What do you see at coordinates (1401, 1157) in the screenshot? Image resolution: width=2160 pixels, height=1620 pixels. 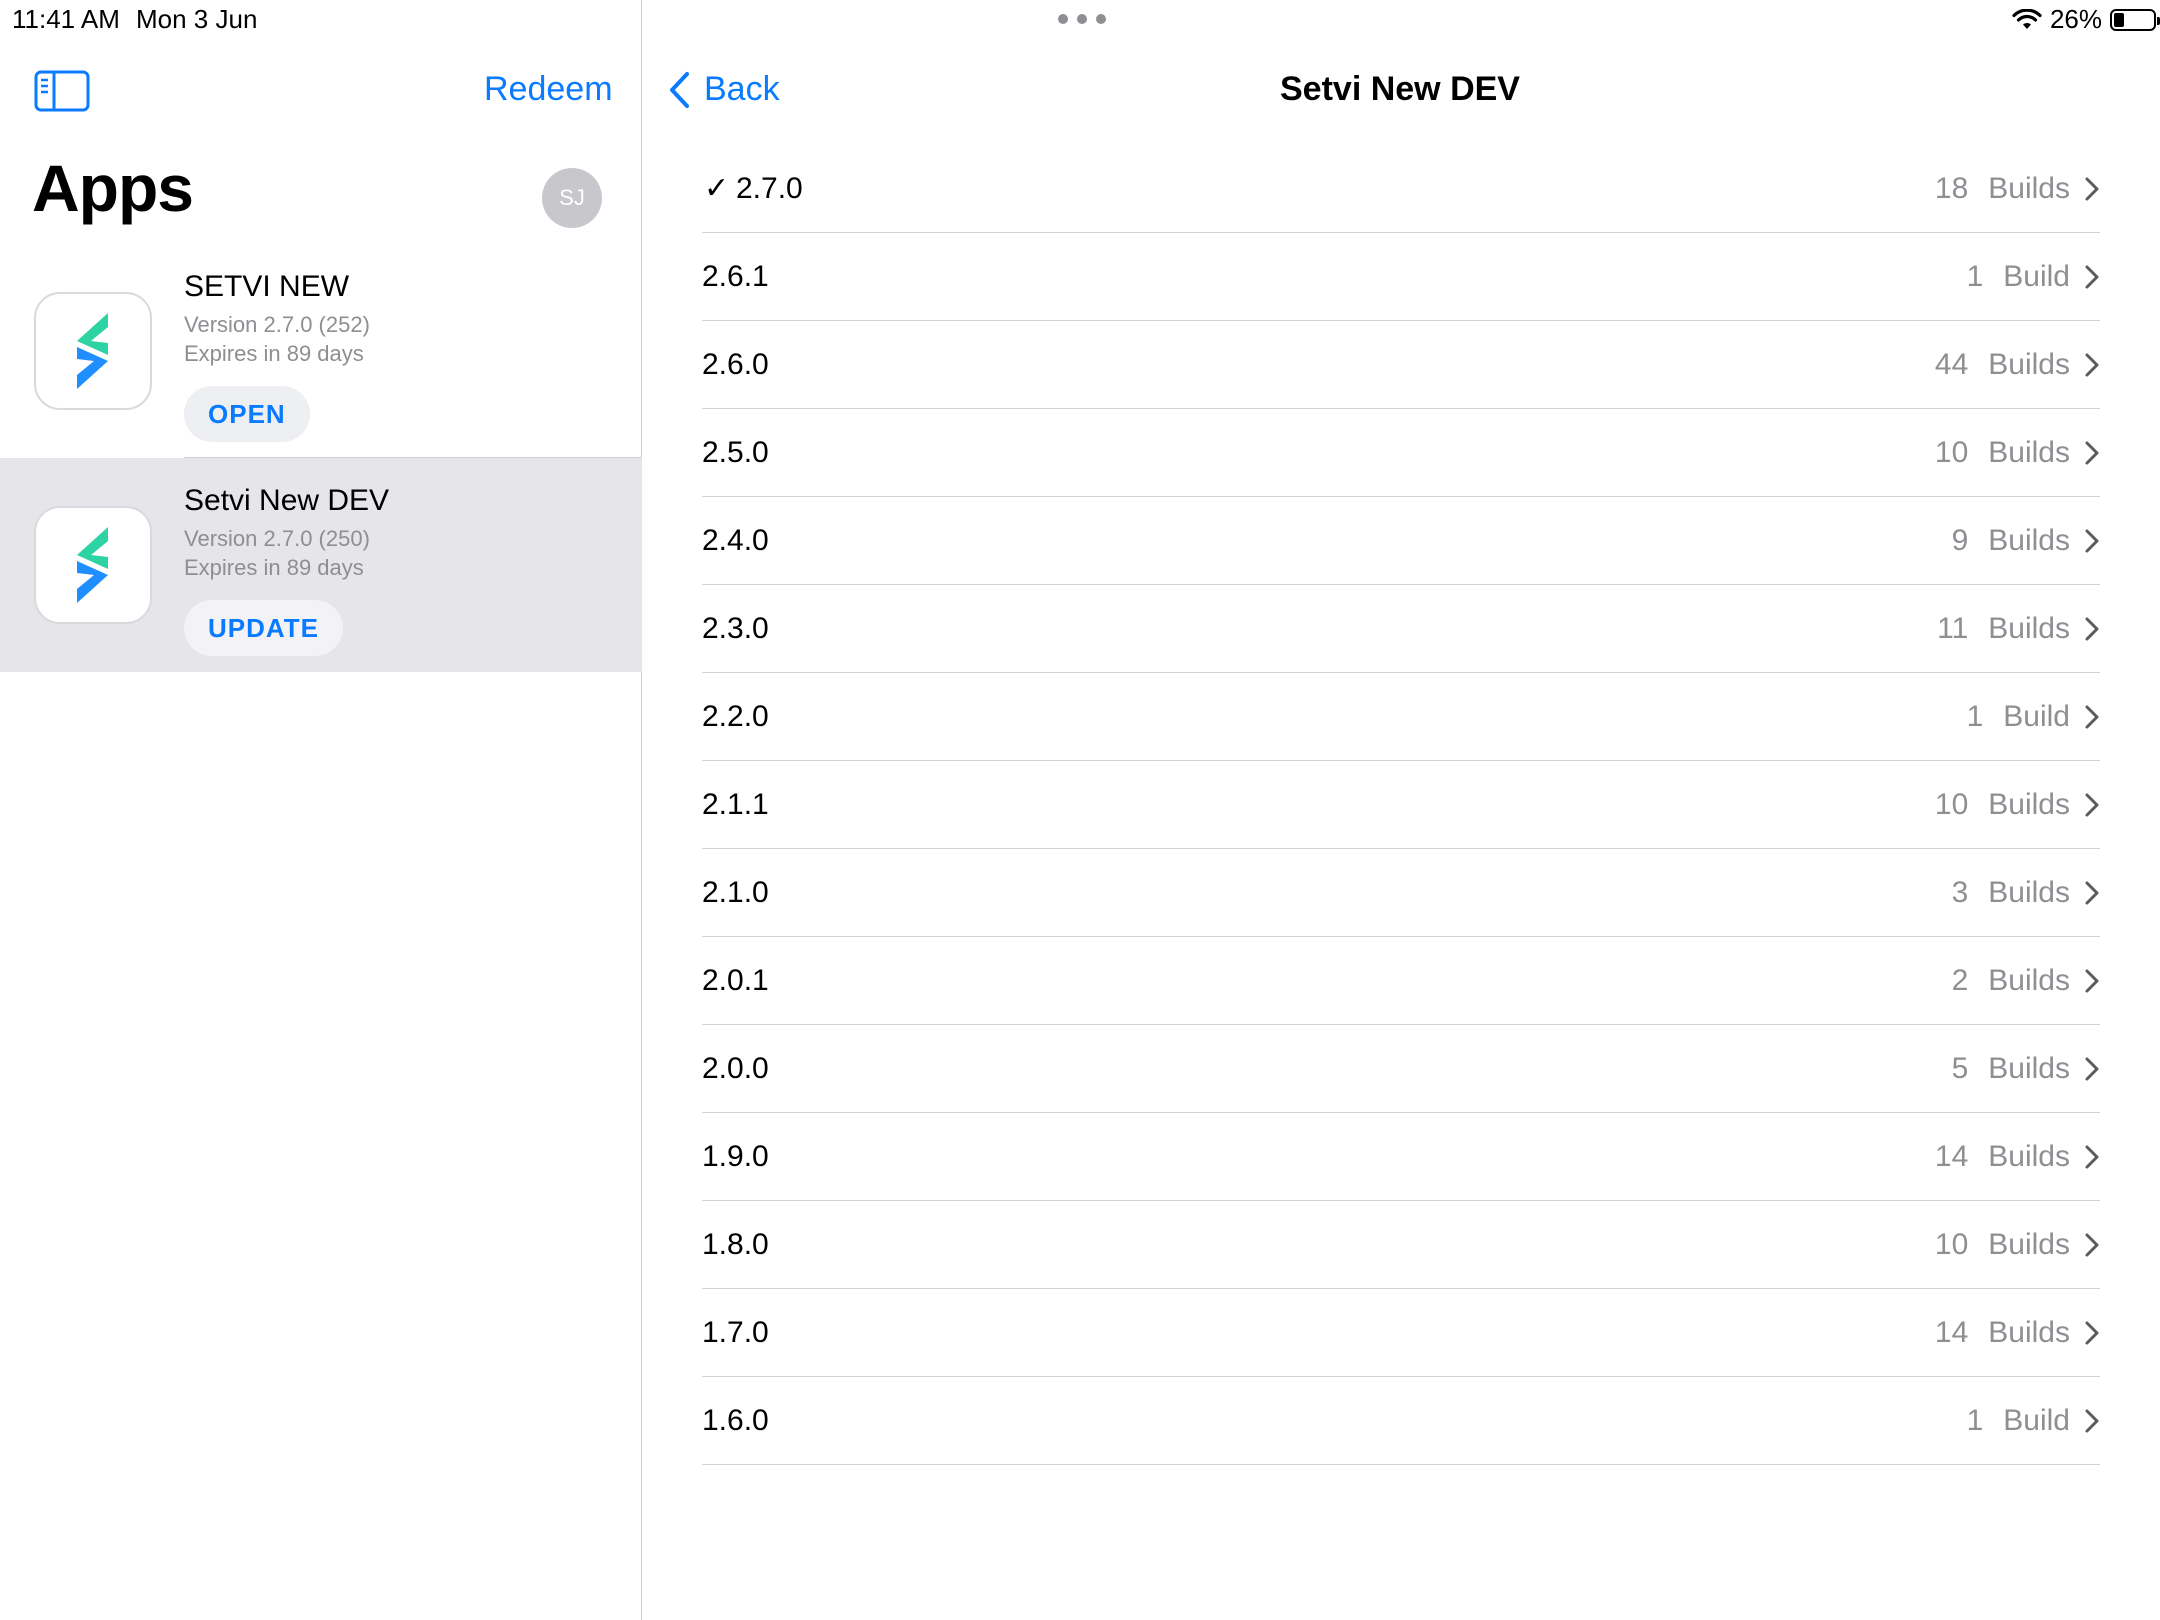 I see `version-row: 1.9.0 14 Builds` at bounding box center [1401, 1157].